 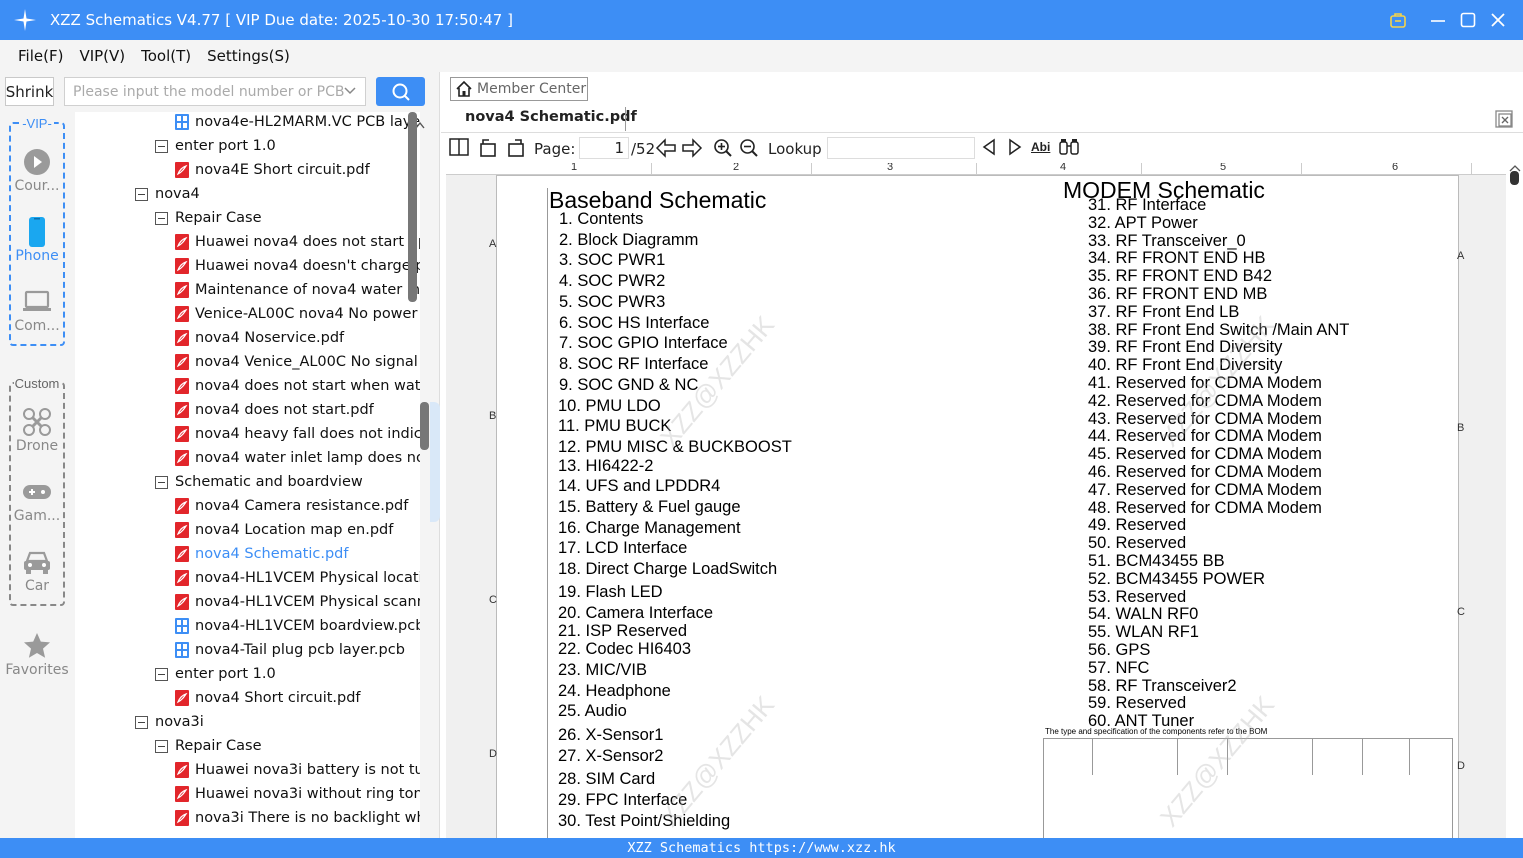 I want to click on toc-entry: 7. SOC GPIO Interface, so click(x=643, y=343).